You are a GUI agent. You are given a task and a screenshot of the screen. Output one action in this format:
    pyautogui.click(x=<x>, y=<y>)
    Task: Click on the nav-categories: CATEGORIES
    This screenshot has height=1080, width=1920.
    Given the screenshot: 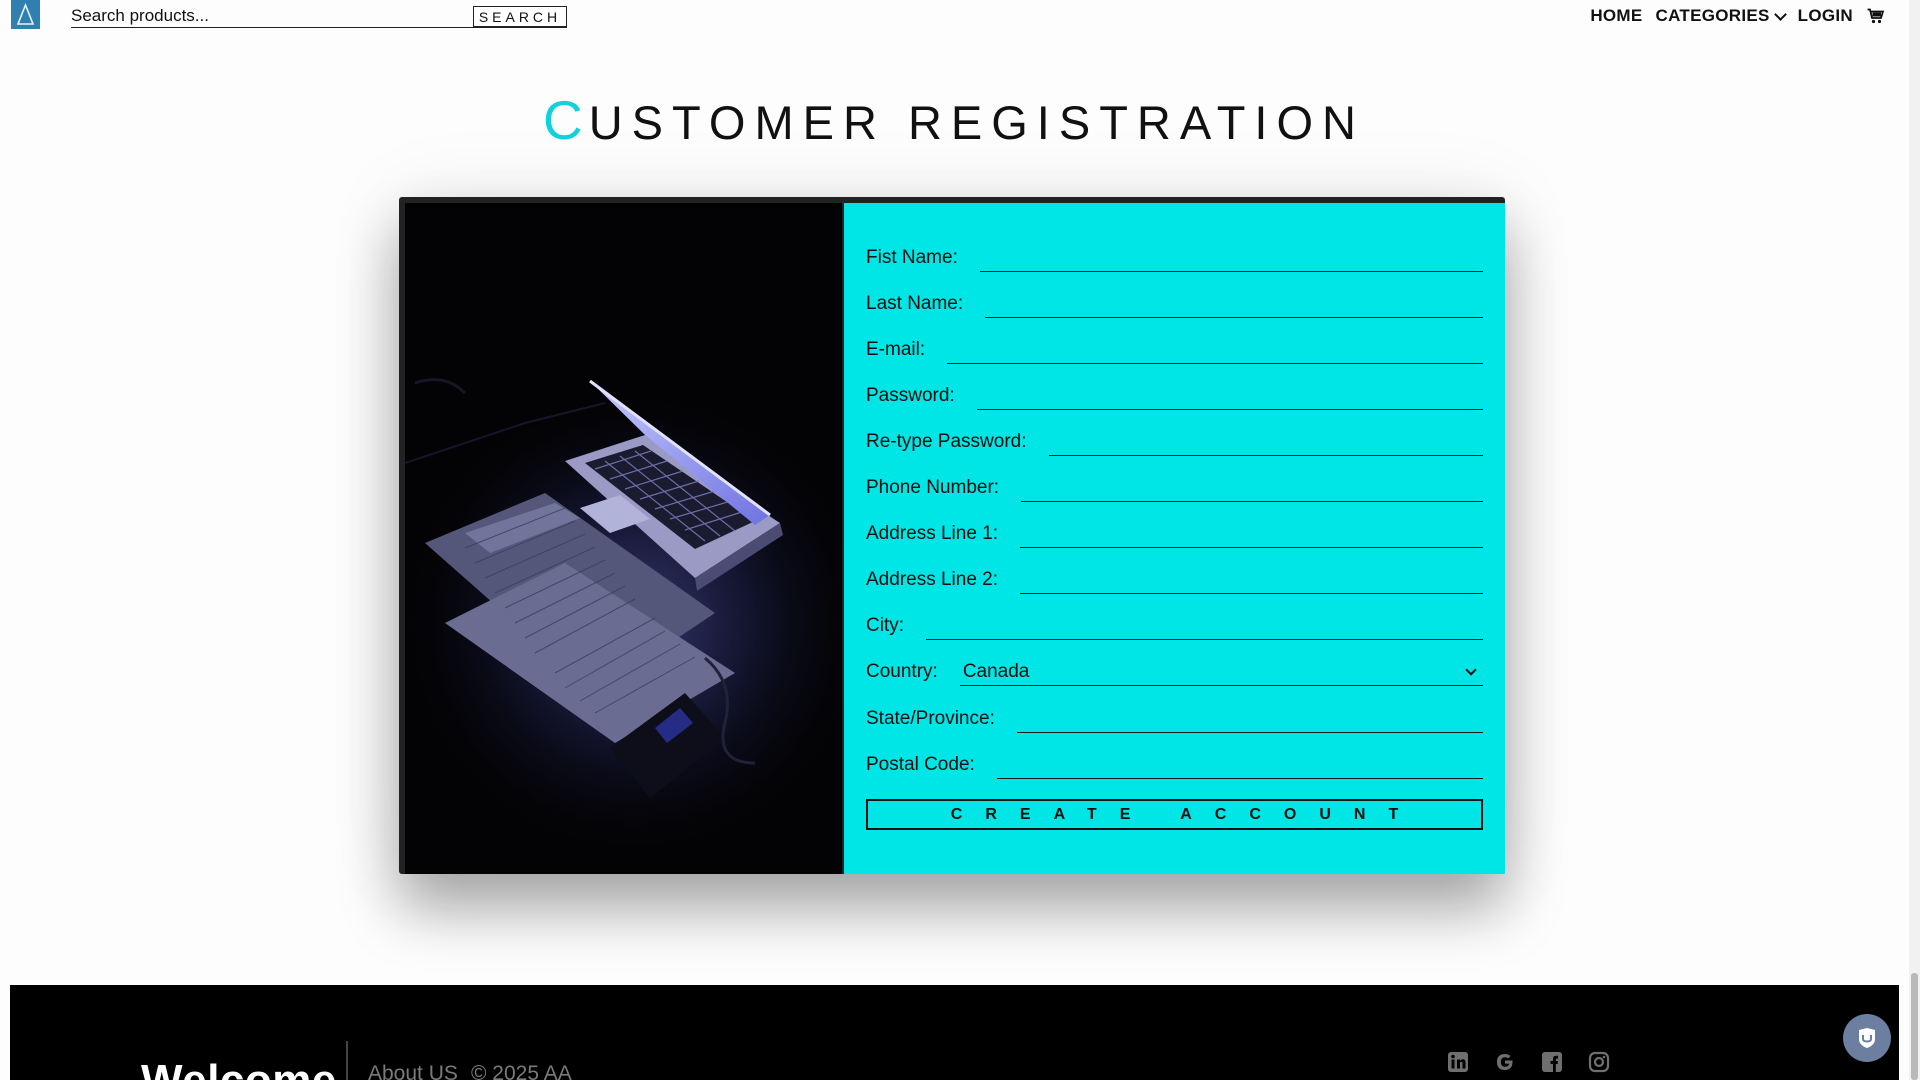 What is the action you would take?
    pyautogui.click(x=1721, y=16)
    